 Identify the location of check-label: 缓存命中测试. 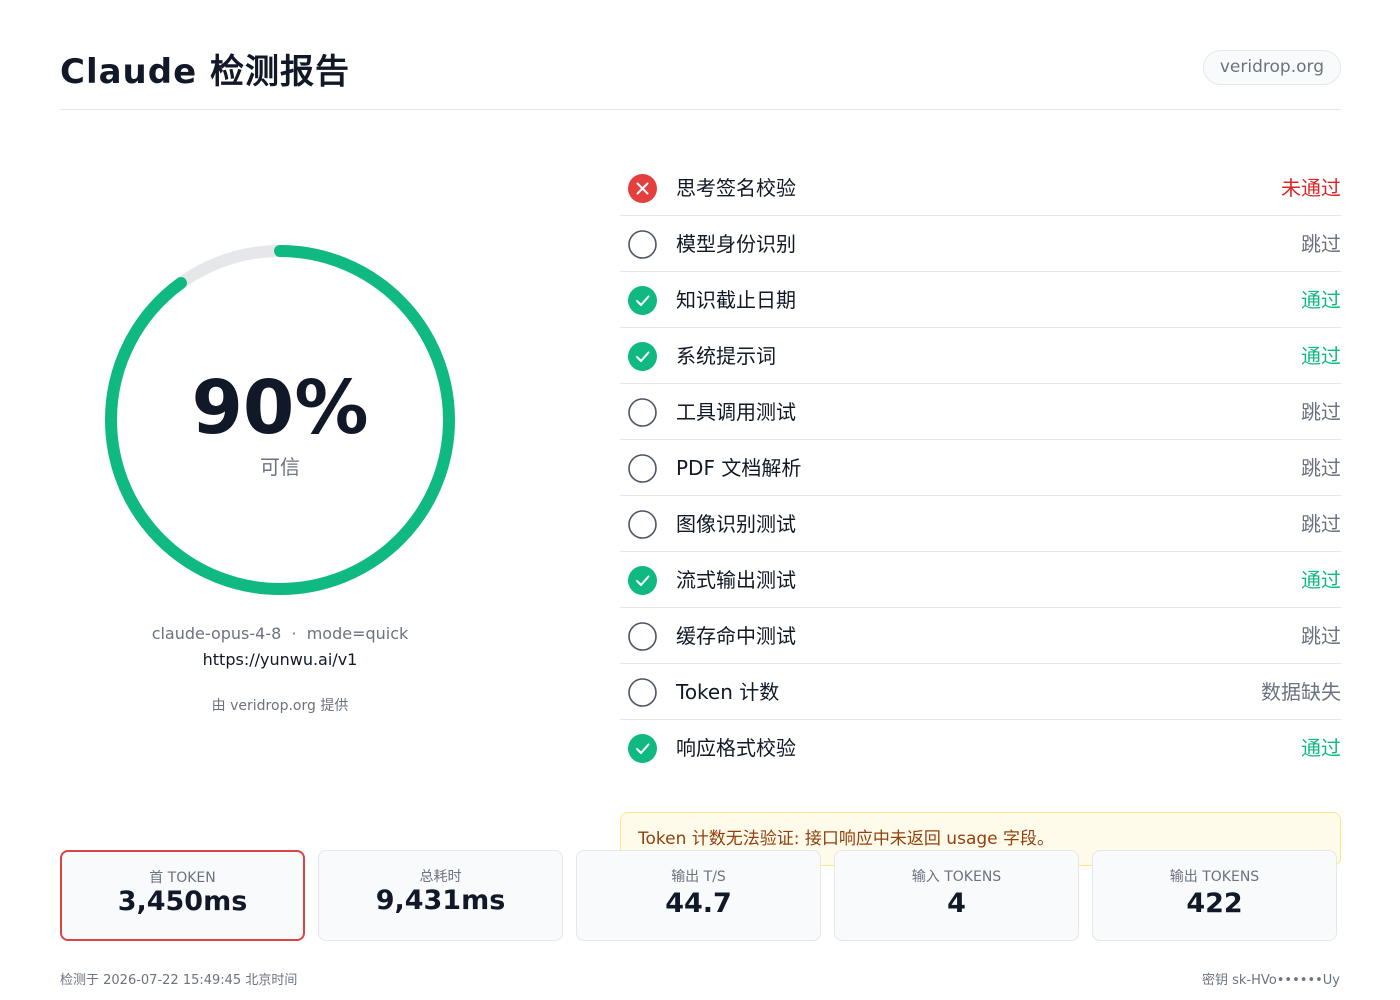
(736, 636).